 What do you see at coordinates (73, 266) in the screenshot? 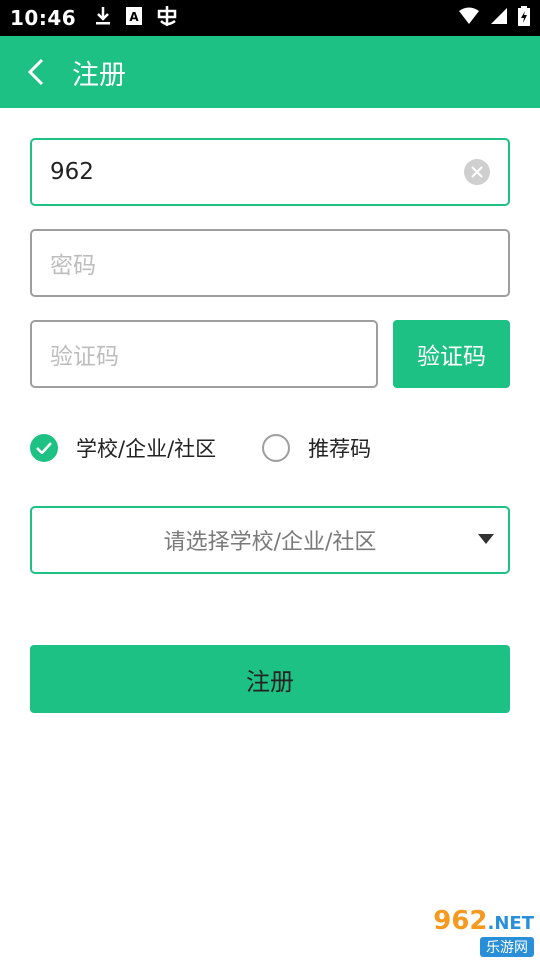
I see `password-placeholder: 密码` at bounding box center [73, 266].